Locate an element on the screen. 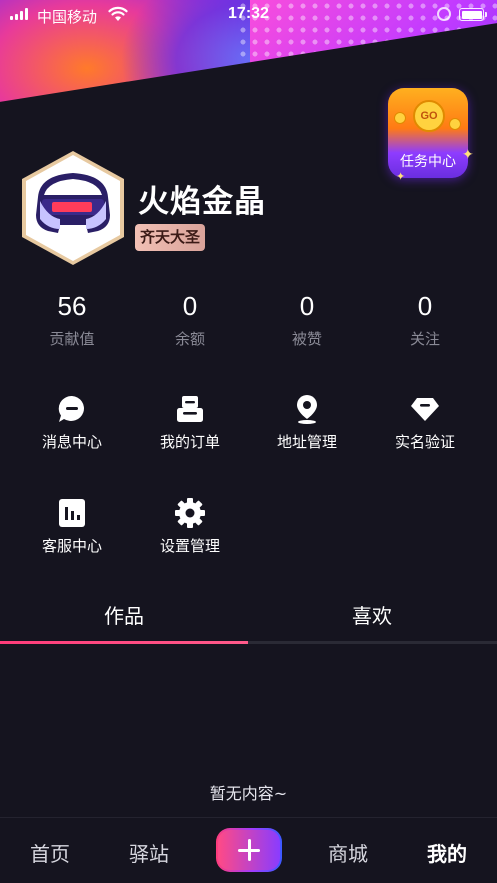 This screenshot has height=883, width=497. plus-icon is located at coordinates (249, 850).